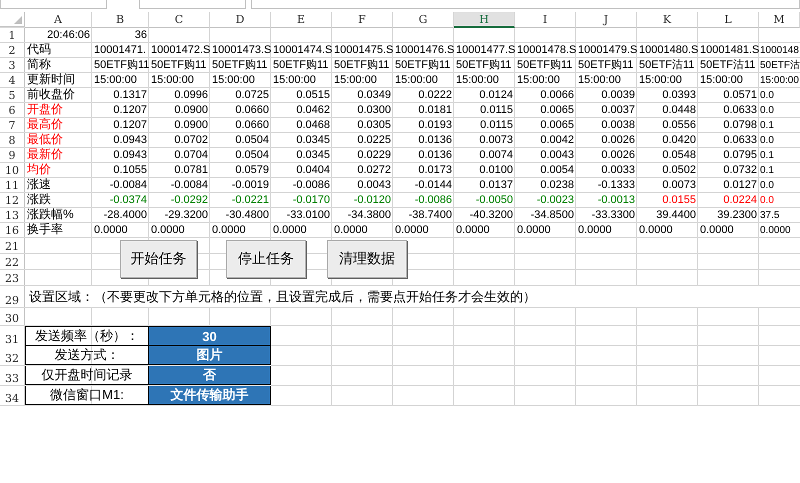  Describe the element at coordinates (618, 170) in the screenshot. I see `table-cell: 0.0033` at that location.